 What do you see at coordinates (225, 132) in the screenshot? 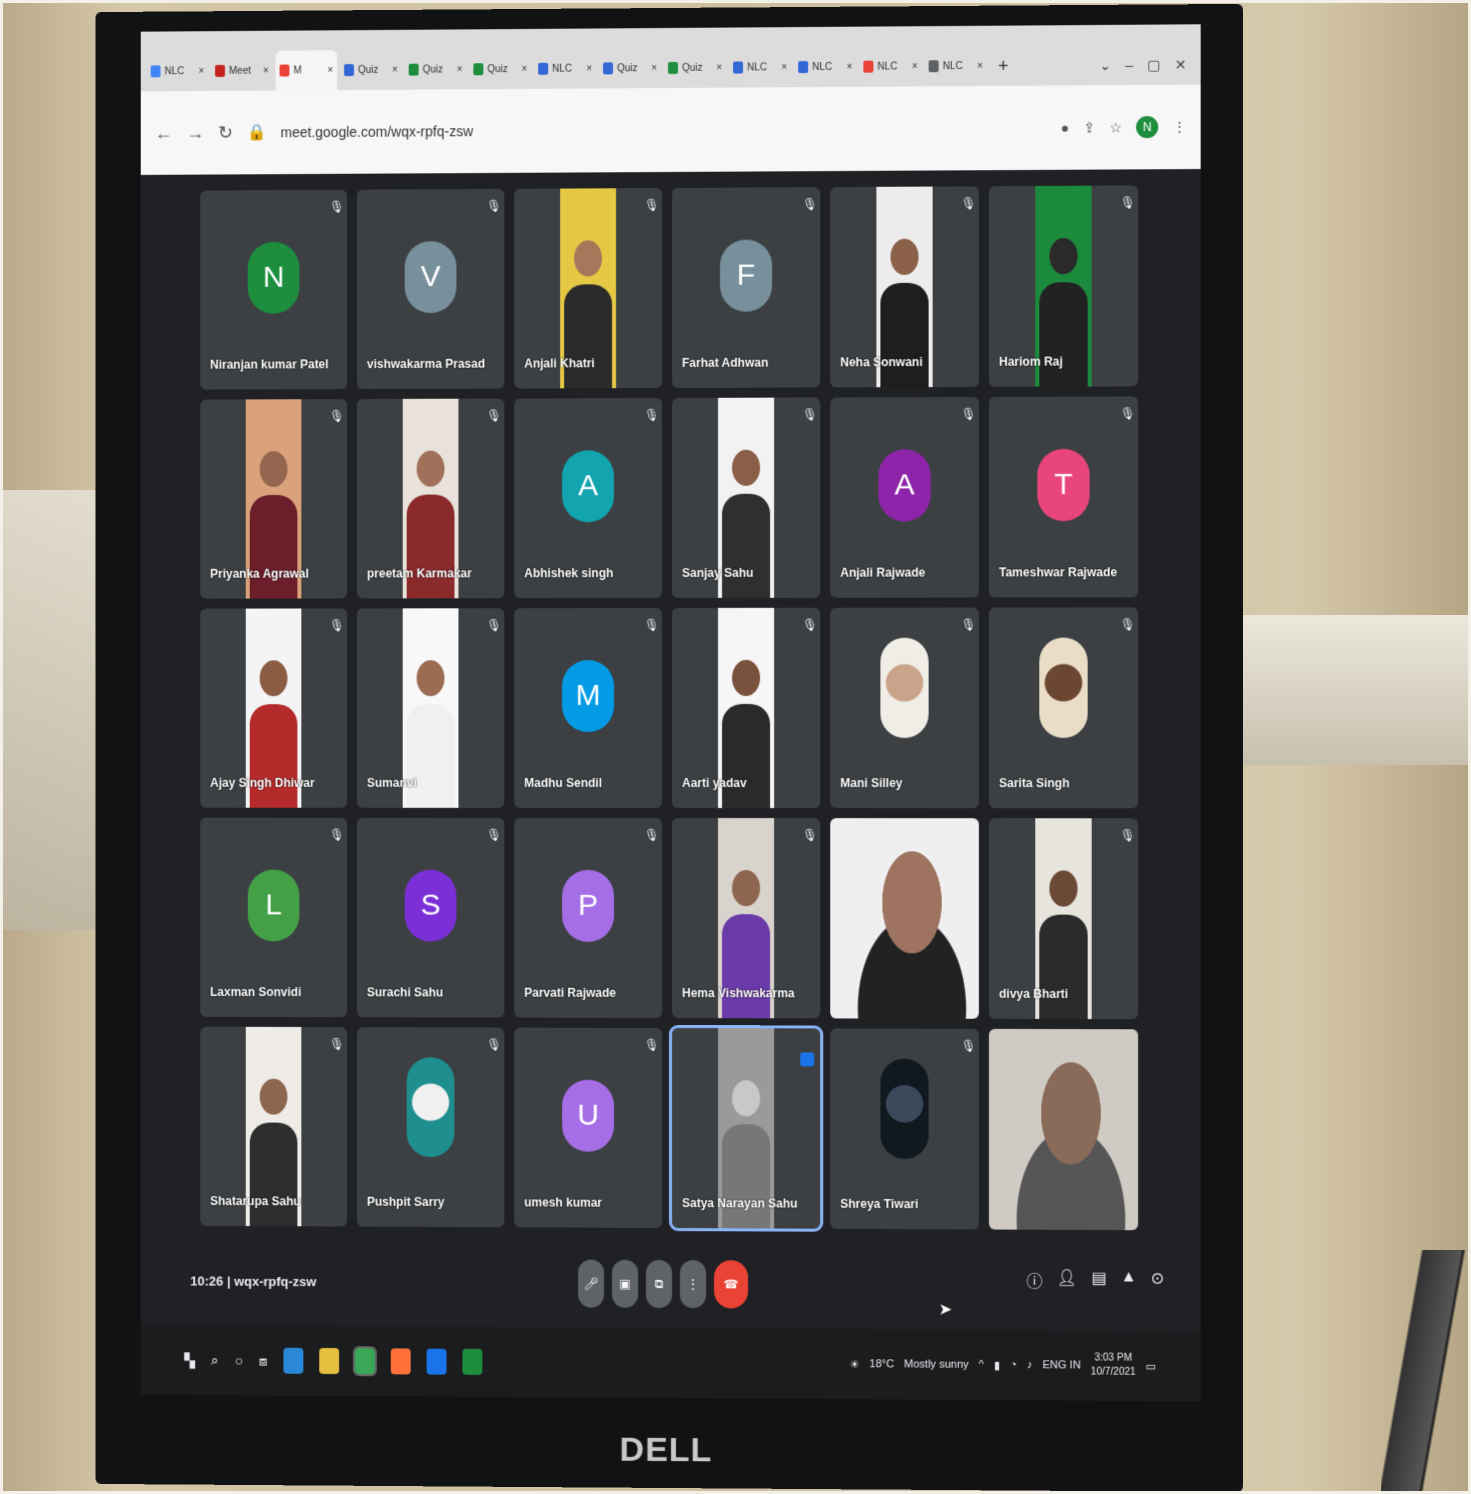
I see `reload-icon: ↻` at bounding box center [225, 132].